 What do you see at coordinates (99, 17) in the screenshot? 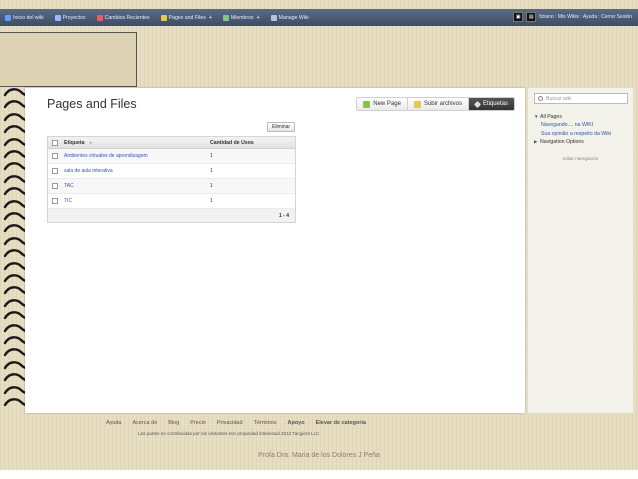
I see `recent-changes-icon` at bounding box center [99, 17].